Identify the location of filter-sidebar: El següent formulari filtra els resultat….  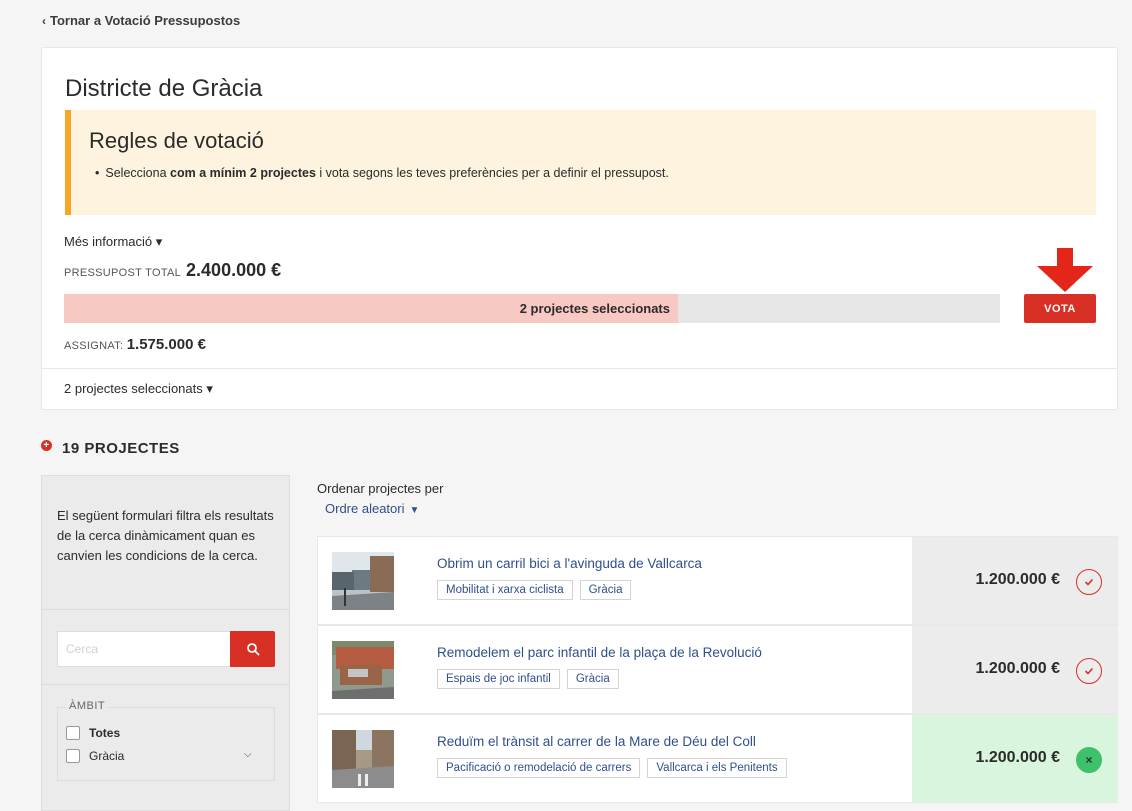
(165, 643).